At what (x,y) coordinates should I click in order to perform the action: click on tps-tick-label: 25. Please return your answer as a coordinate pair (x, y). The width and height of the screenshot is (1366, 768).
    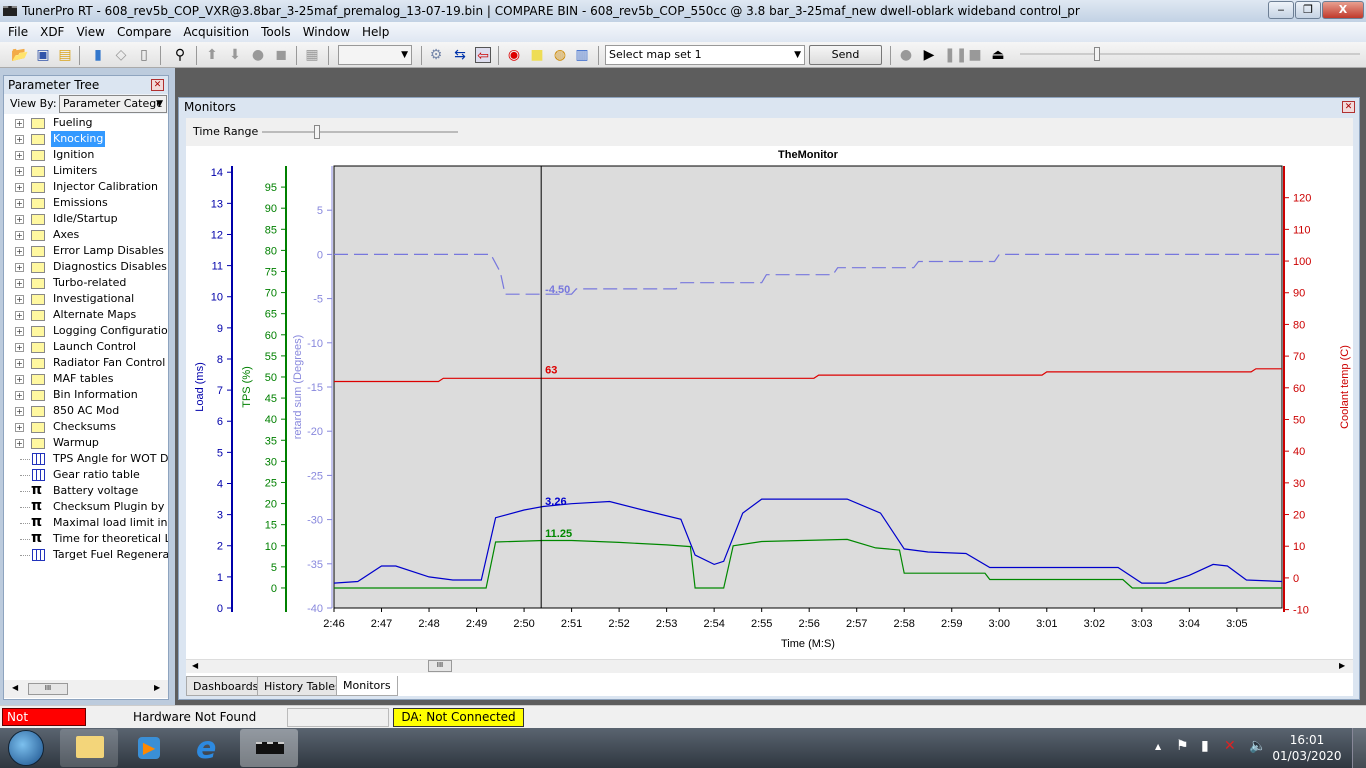
    Looking at the image, I should click on (271, 483).